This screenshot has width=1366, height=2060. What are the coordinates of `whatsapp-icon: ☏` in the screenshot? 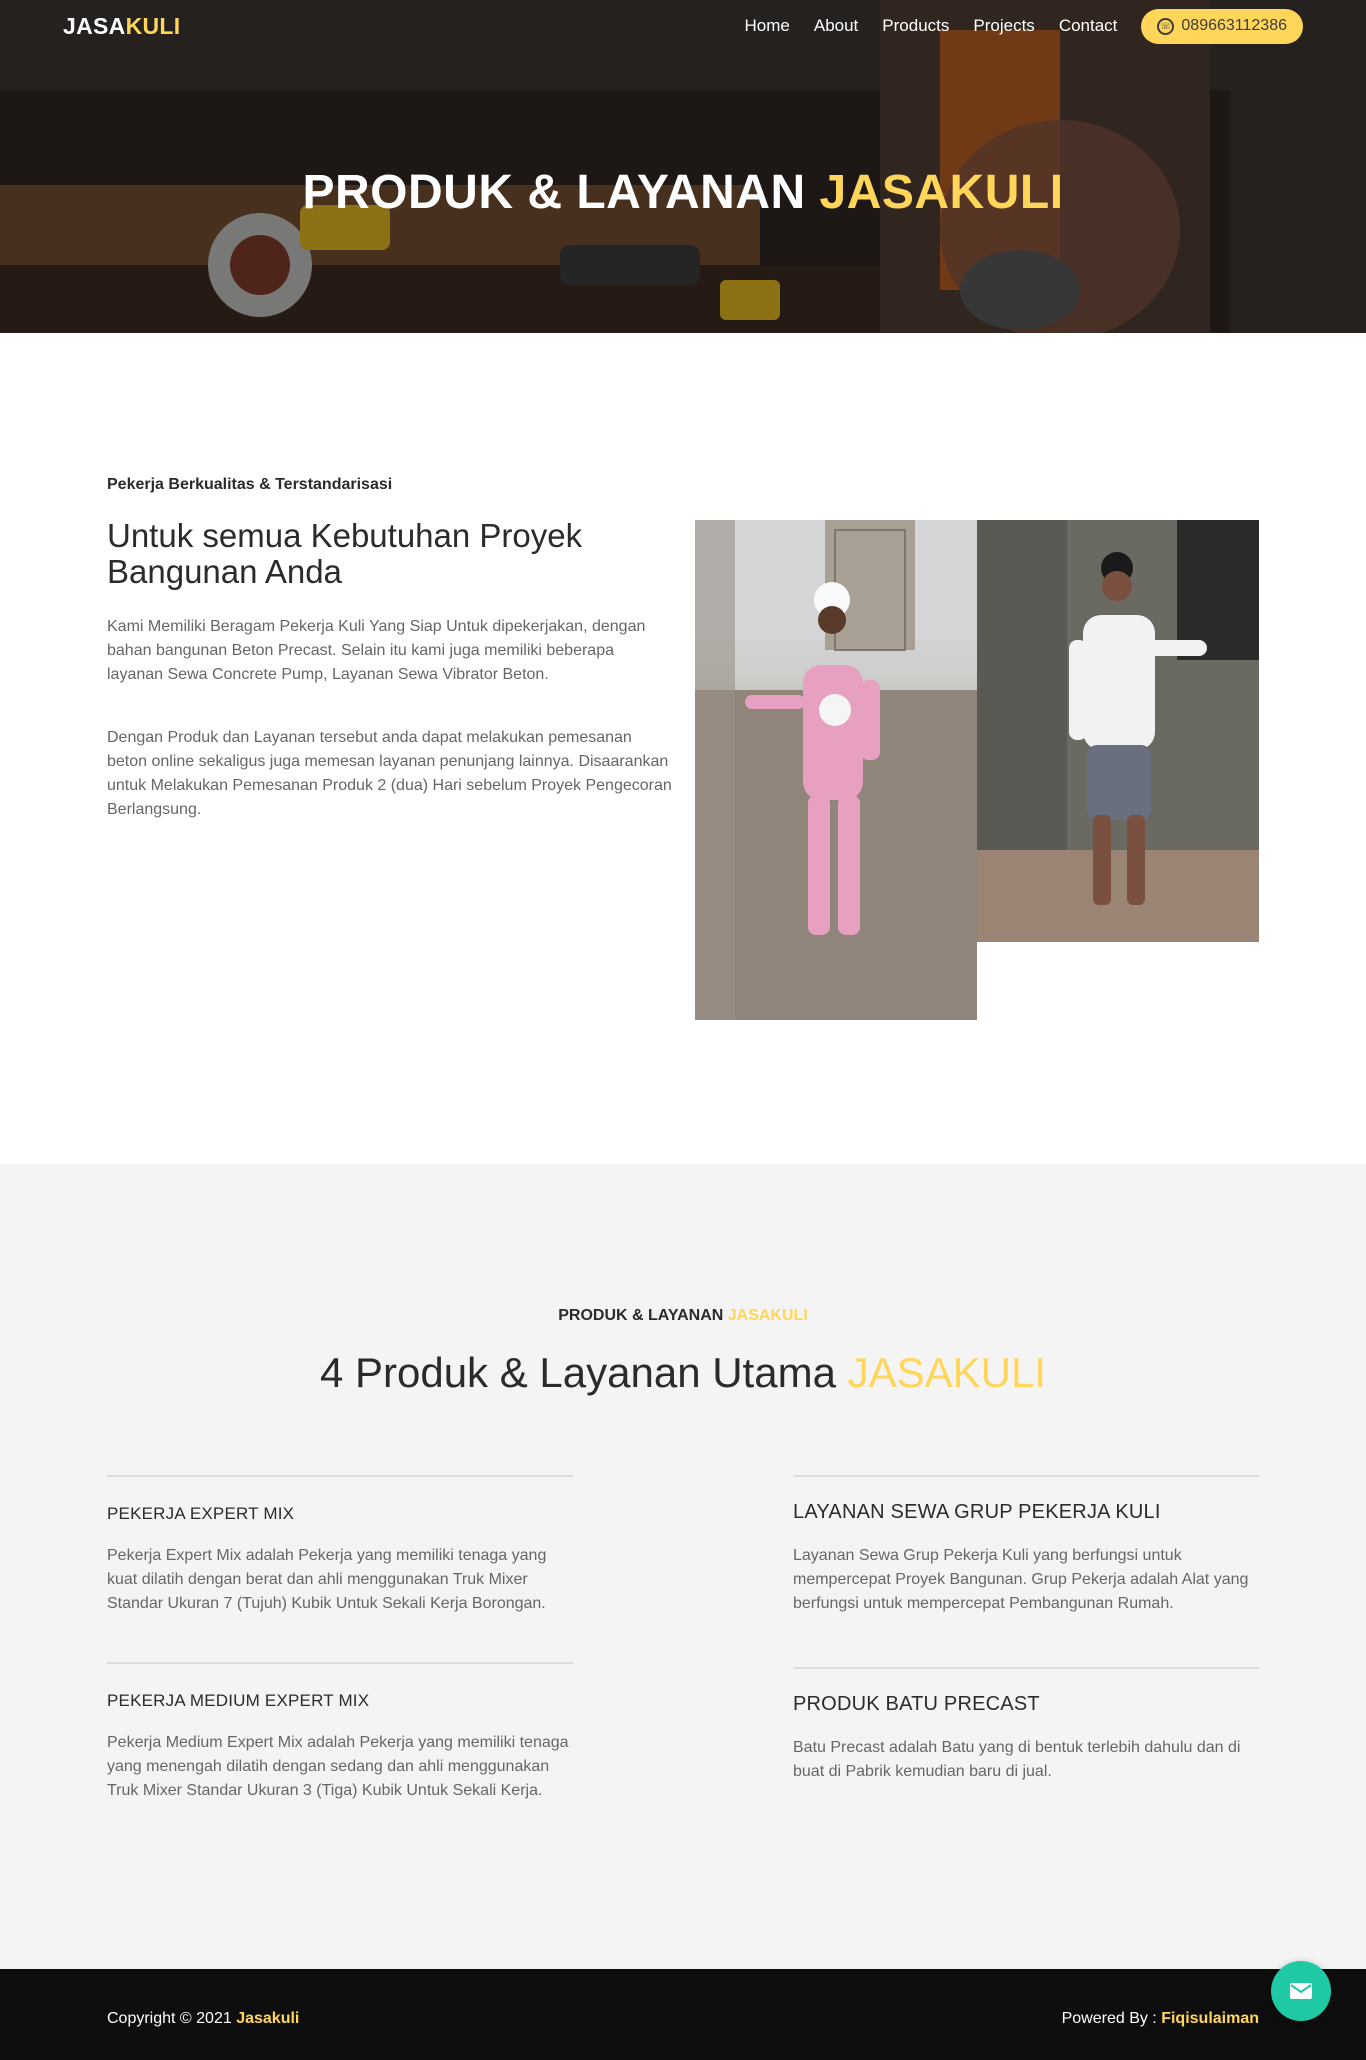 It's located at (1166, 26).